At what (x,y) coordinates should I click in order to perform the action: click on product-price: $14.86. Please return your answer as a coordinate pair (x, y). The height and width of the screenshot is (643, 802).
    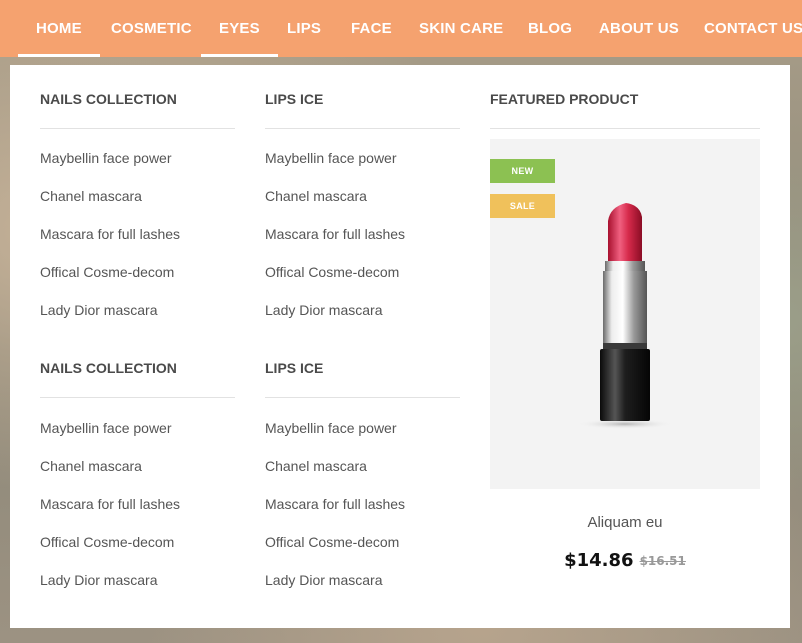
    Looking at the image, I should click on (599, 560).